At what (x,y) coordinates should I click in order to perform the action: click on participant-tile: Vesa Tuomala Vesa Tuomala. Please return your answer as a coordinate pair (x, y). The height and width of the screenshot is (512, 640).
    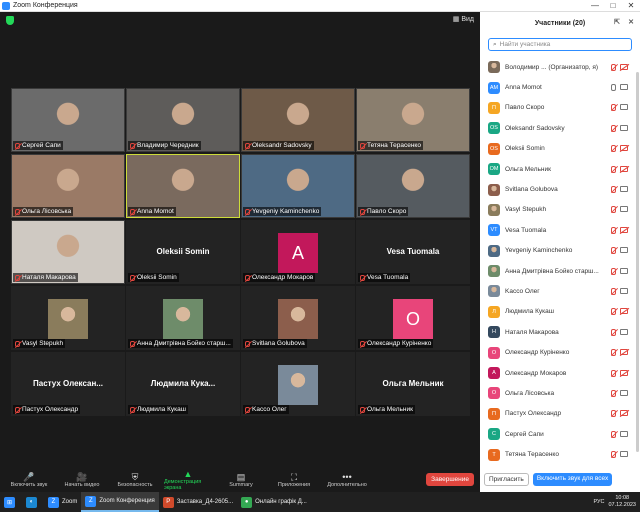
    Looking at the image, I should click on (413, 252).